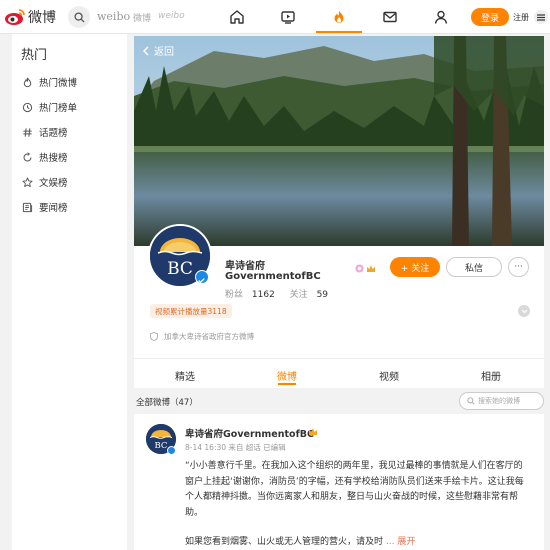 This screenshot has width=550, height=550. What do you see at coordinates (15, 17) in the screenshot?
I see `weibo-eye-icon` at bounding box center [15, 17].